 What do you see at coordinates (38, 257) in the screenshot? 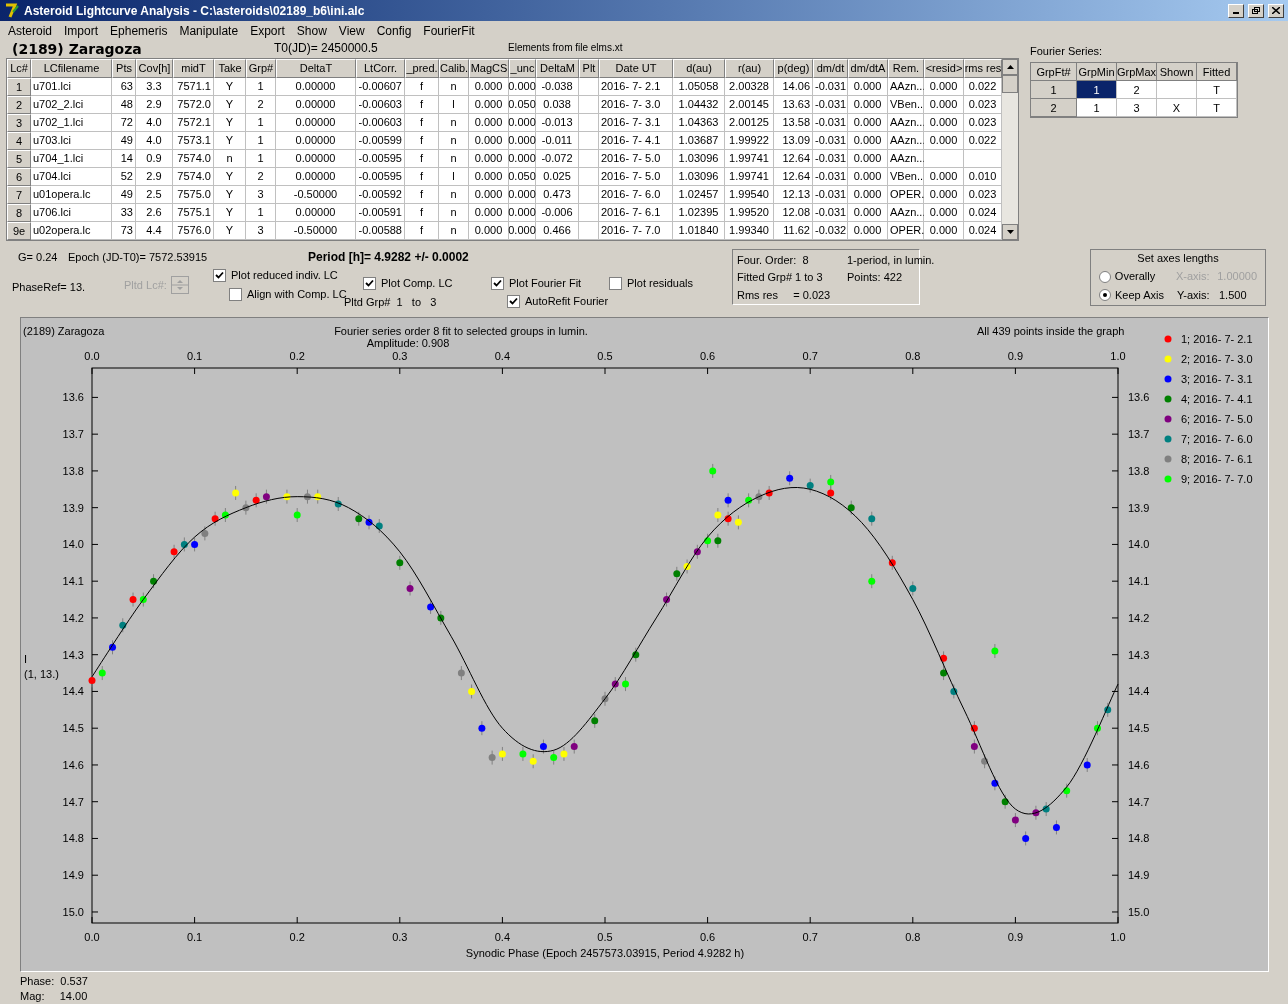
I see `g-value: G= 0.24` at bounding box center [38, 257].